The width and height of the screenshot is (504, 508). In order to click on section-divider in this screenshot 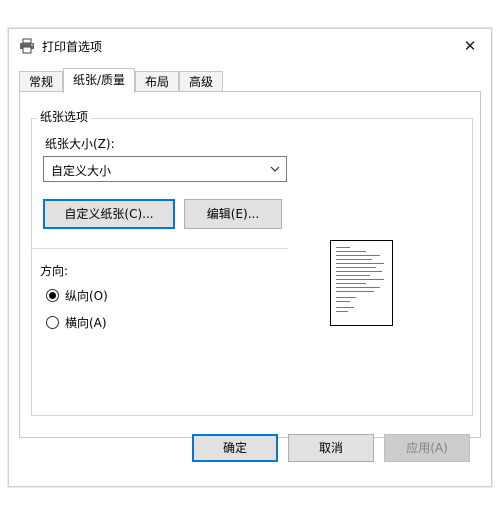, I will do `click(159, 248)`.